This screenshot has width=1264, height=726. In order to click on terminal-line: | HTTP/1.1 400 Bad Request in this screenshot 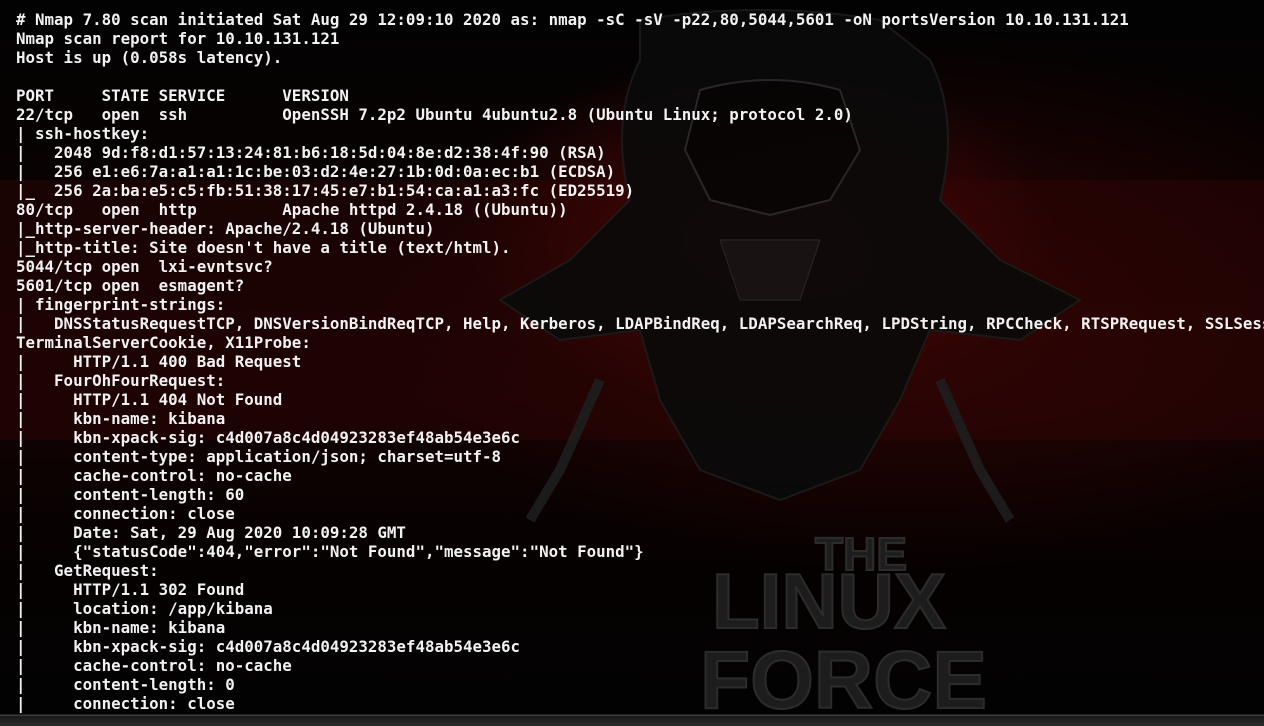, I will do `click(159, 361)`.